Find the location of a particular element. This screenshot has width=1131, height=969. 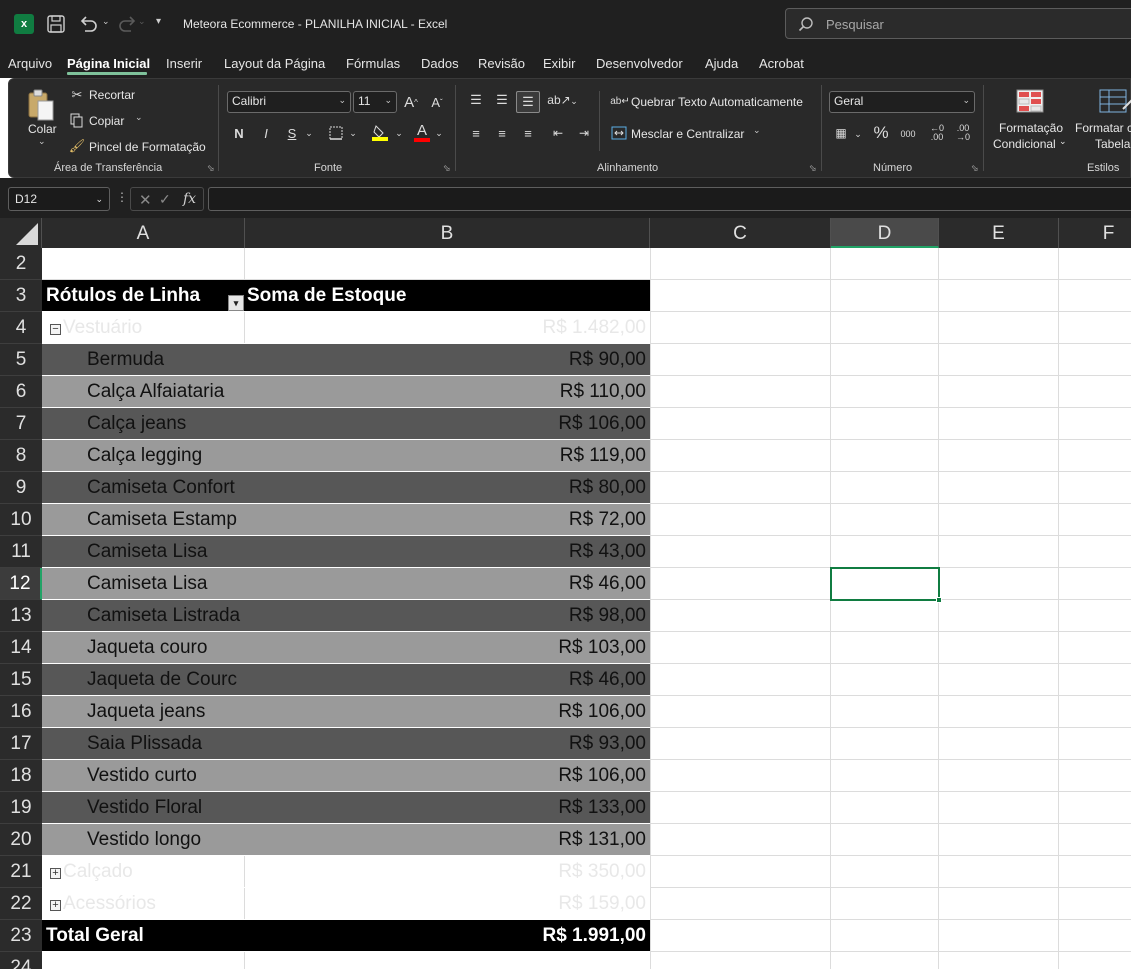

row-header-14: 14 is located at coordinates (21, 648).